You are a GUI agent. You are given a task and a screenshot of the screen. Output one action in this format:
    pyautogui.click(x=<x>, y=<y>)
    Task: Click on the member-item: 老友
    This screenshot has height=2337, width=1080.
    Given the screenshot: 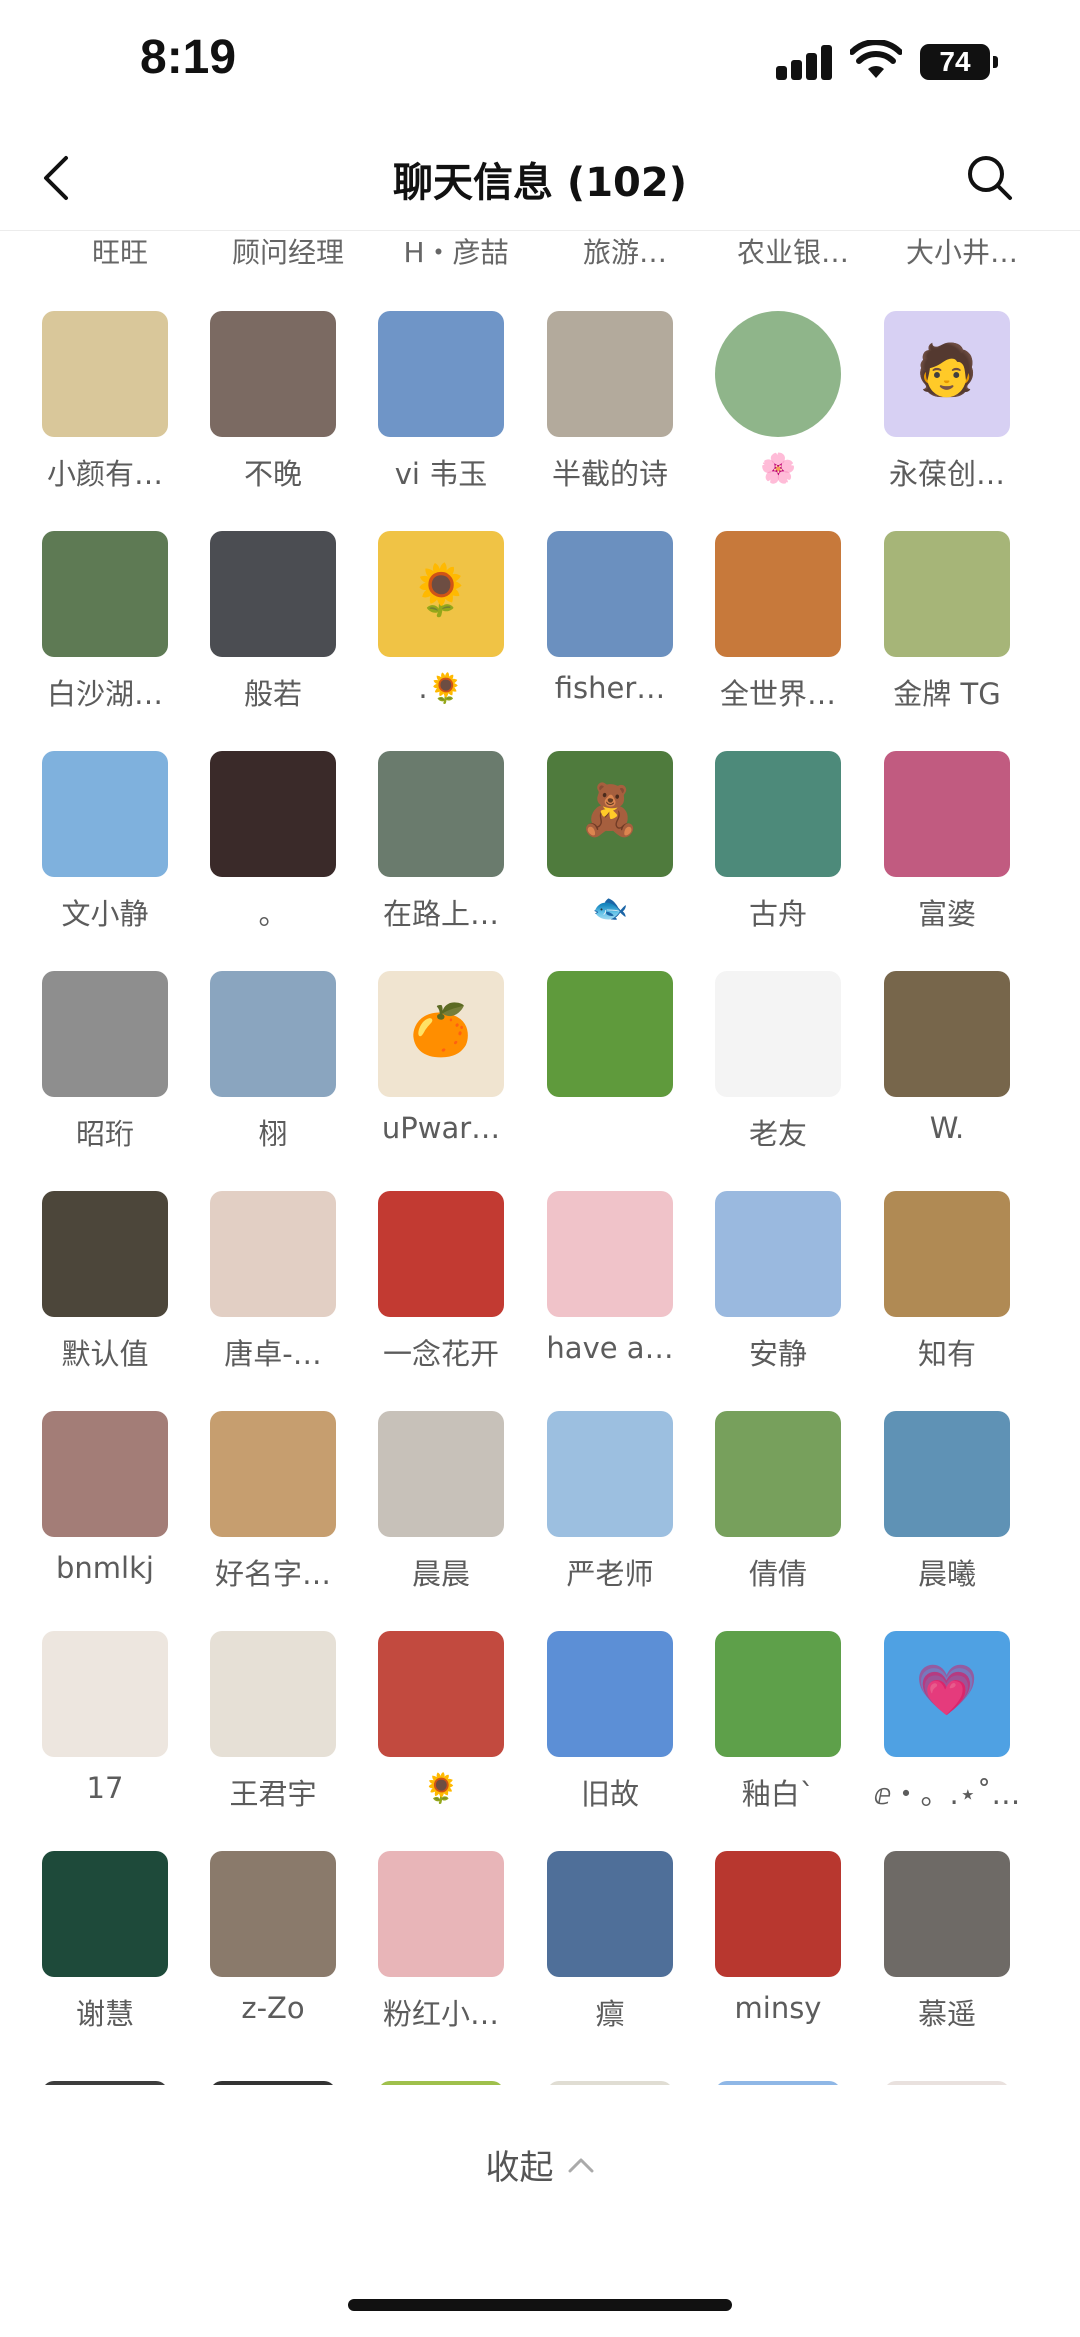 What is the action you would take?
    pyautogui.click(x=785, y=1071)
    